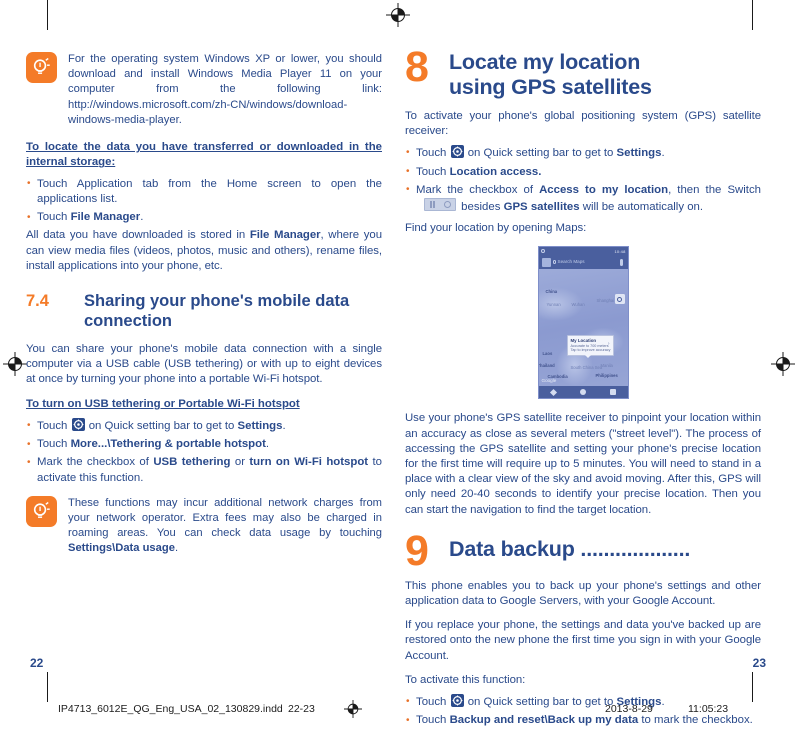 This screenshot has height=737, width=796. Describe the element at coordinates (541, 207) in the screenshot. I see `bullet-mark-bold2: GPS satellites` at that location.